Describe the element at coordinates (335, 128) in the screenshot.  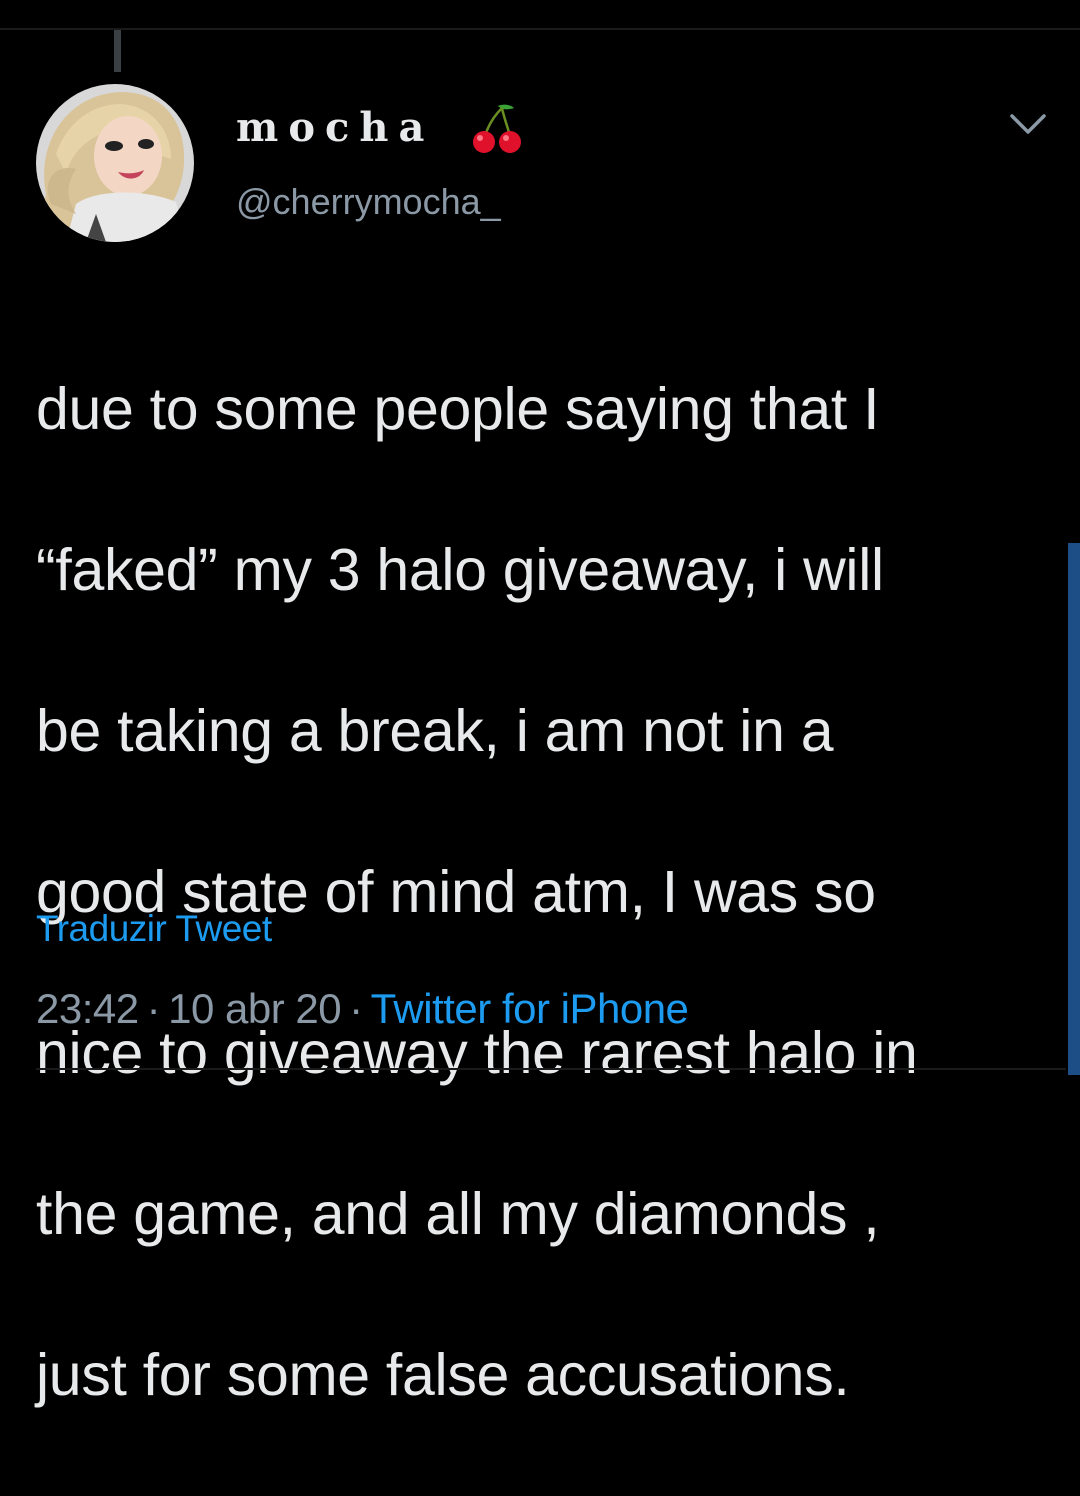
I see `display-name: mocha` at that location.